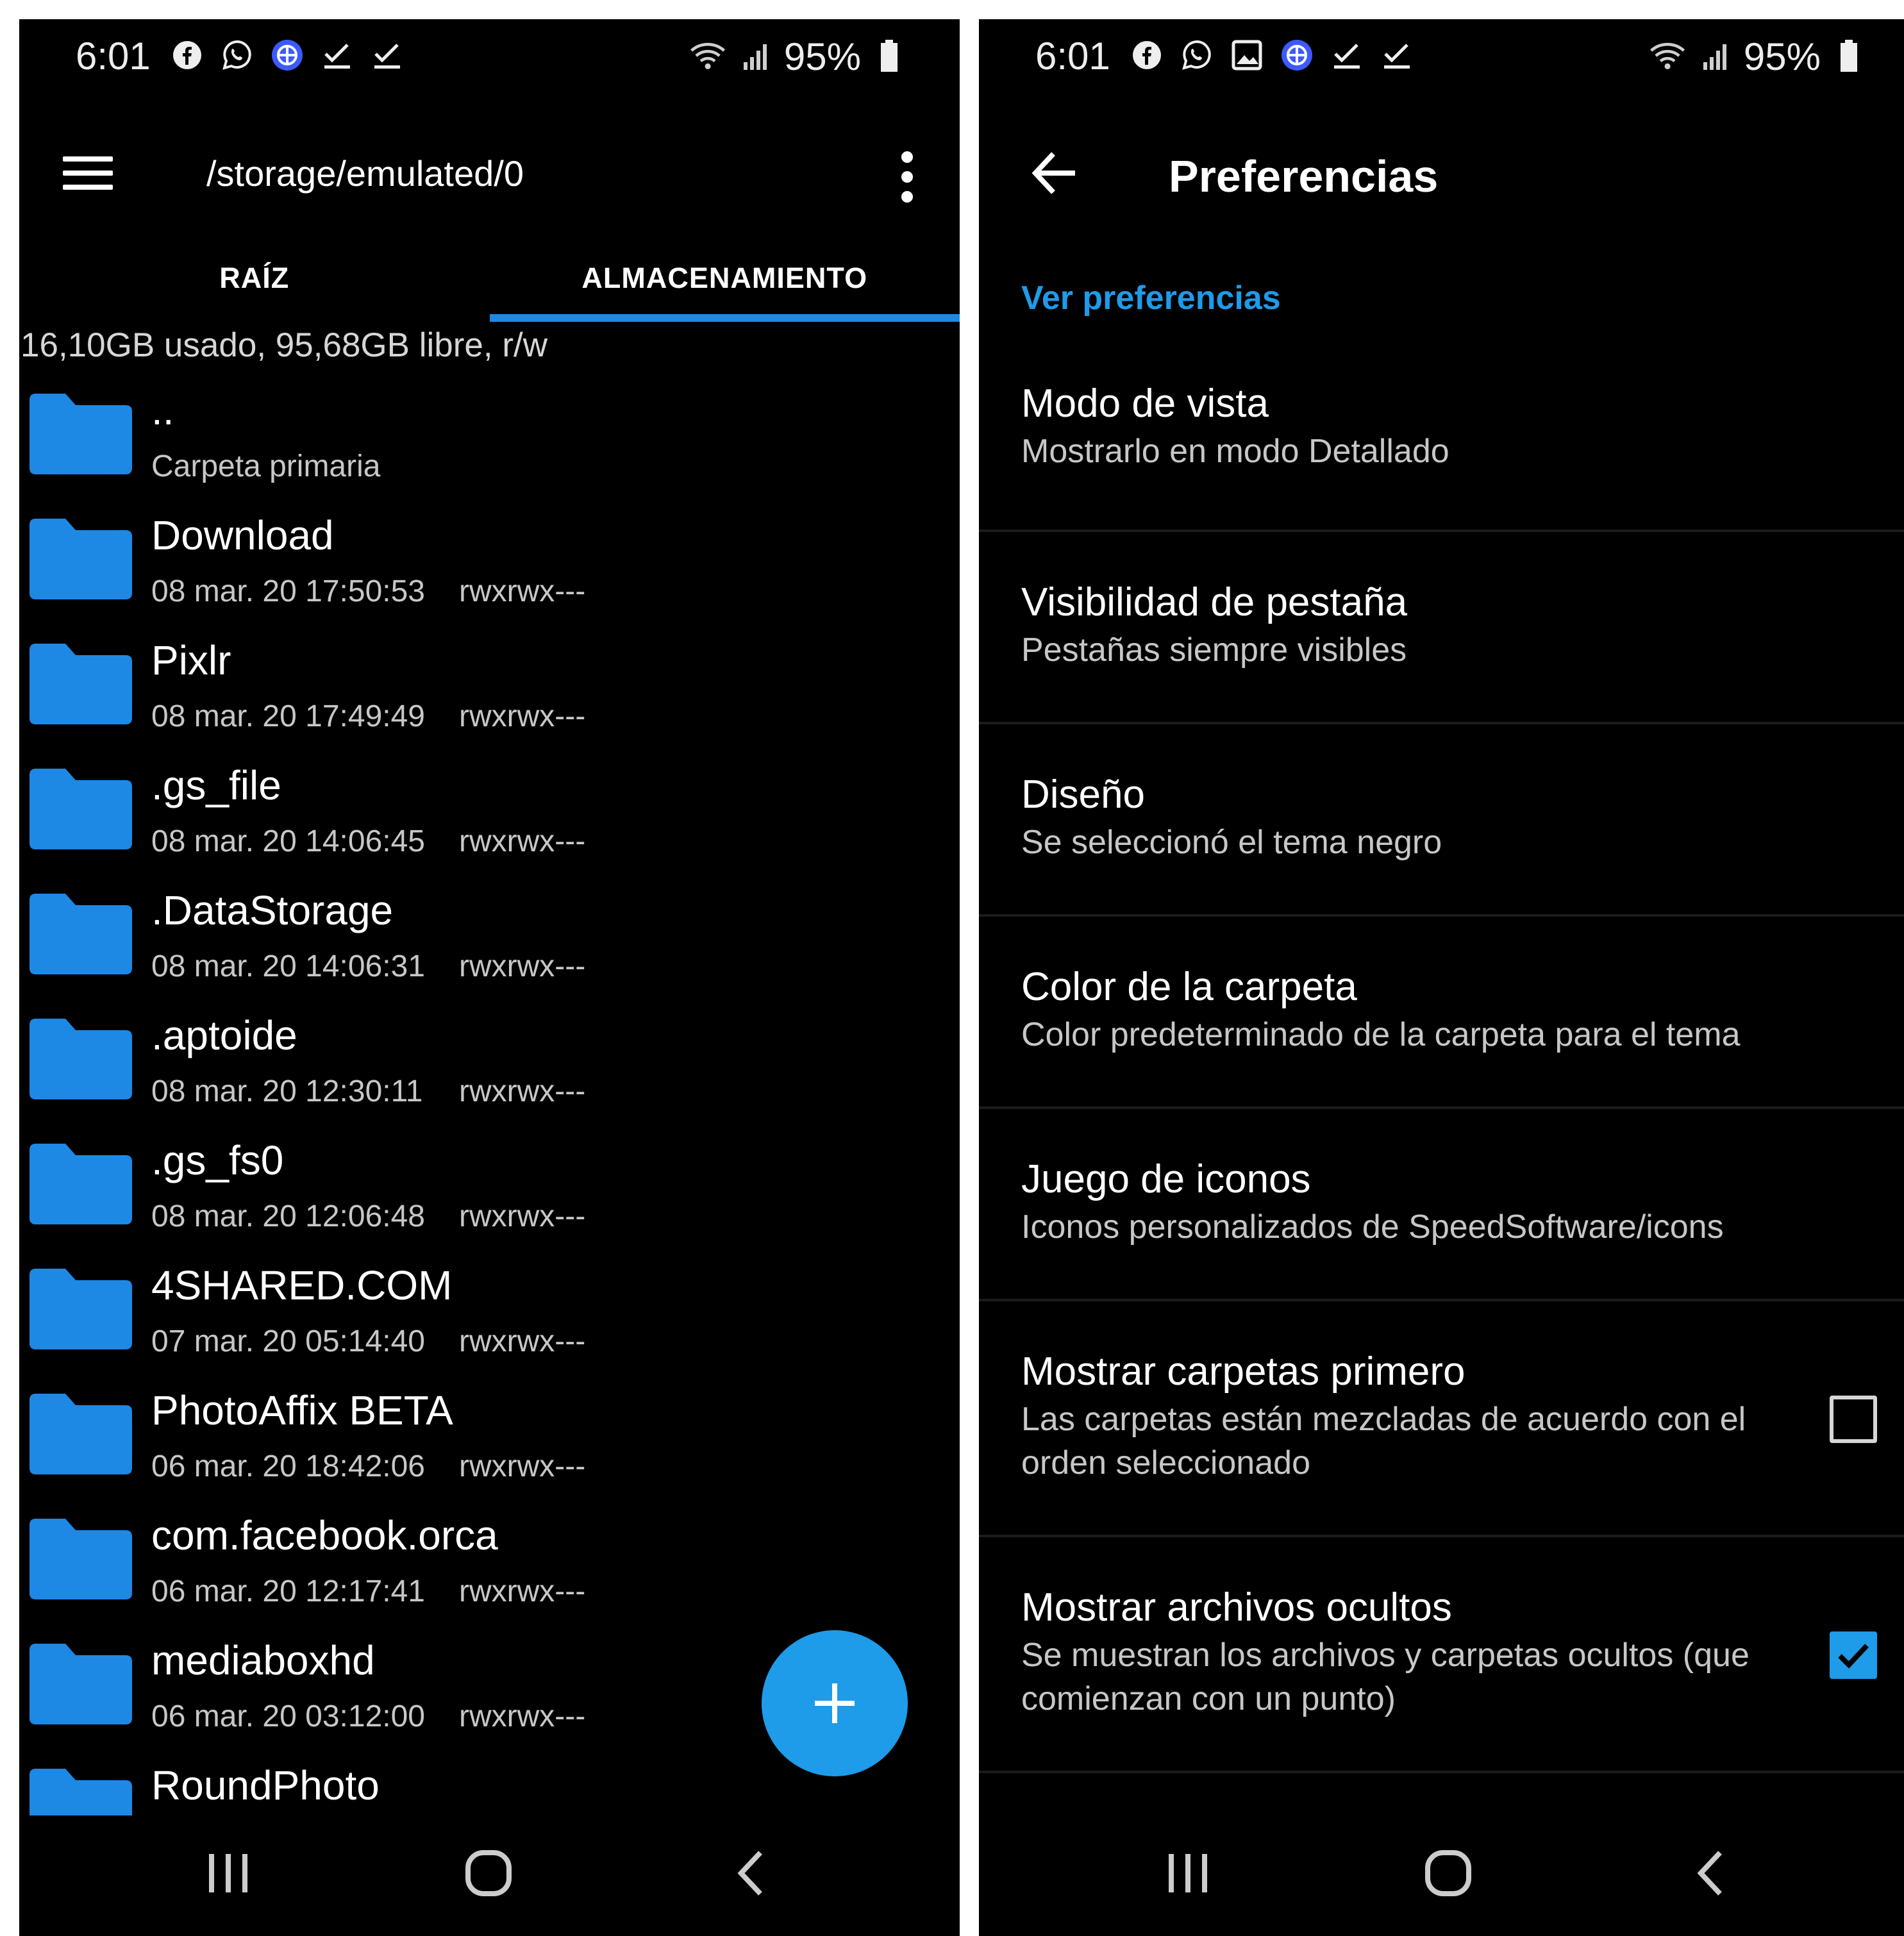 This screenshot has width=1904, height=1936. What do you see at coordinates (254, 283) in the screenshot?
I see `tab-root: RAÍZ` at bounding box center [254, 283].